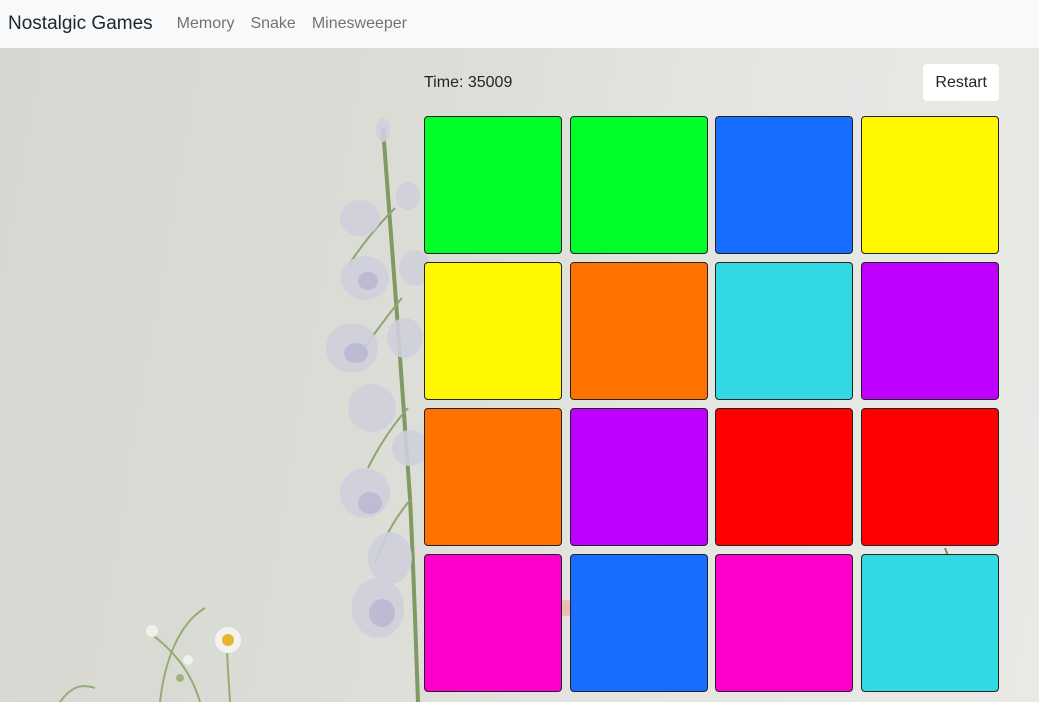  I want to click on nav-link-minesweeper: Minesweeper, so click(359, 24).